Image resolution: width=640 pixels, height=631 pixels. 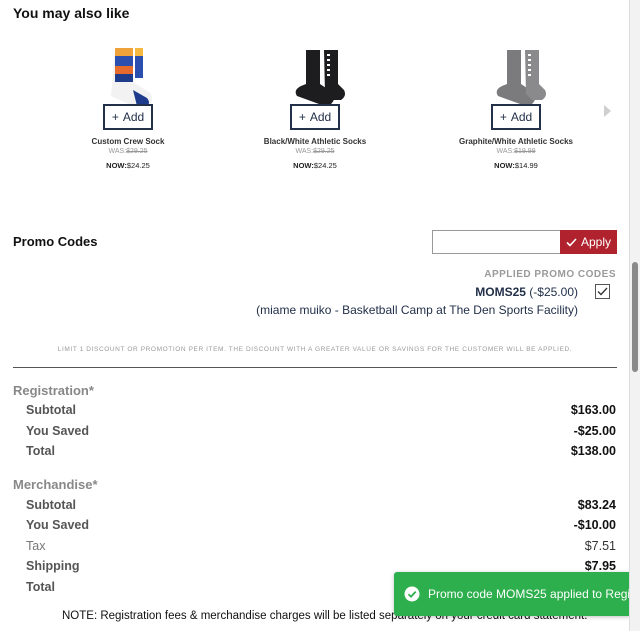 I want to click on promo-codes-title: Promo Codes, so click(x=55, y=241).